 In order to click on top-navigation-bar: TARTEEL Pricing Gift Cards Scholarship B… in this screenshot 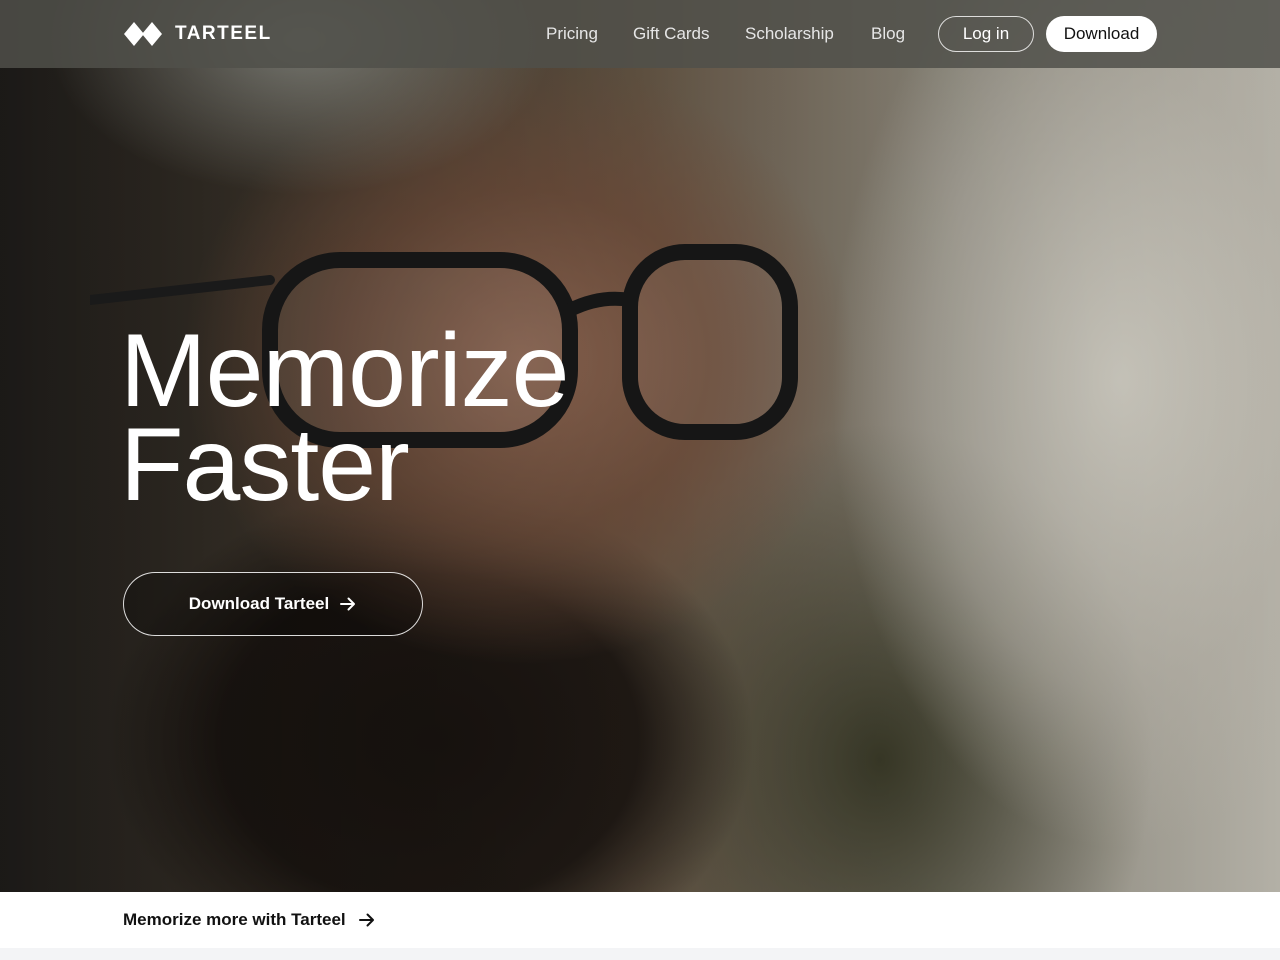, I will do `click(640, 34)`.